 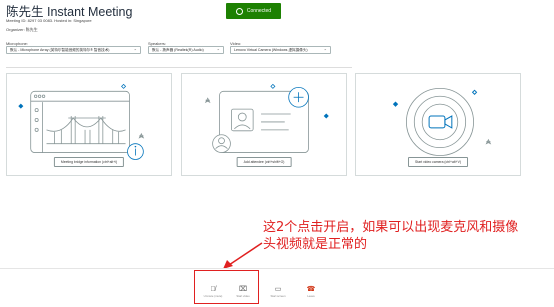 I want to click on muted-microphone-icon: 🎙̸, so click(x=213, y=289).